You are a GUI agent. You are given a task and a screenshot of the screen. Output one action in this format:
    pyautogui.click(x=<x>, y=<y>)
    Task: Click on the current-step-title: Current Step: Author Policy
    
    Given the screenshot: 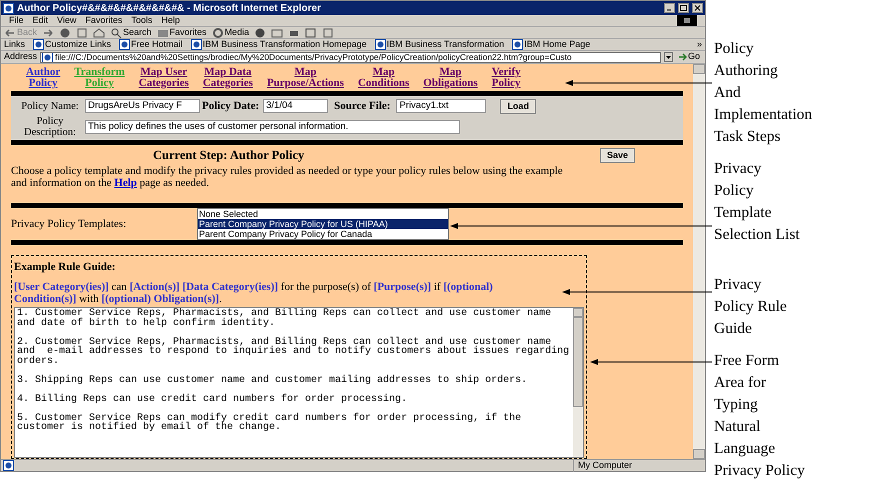 What is the action you would take?
    pyautogui.click(x=228, y=155)
    